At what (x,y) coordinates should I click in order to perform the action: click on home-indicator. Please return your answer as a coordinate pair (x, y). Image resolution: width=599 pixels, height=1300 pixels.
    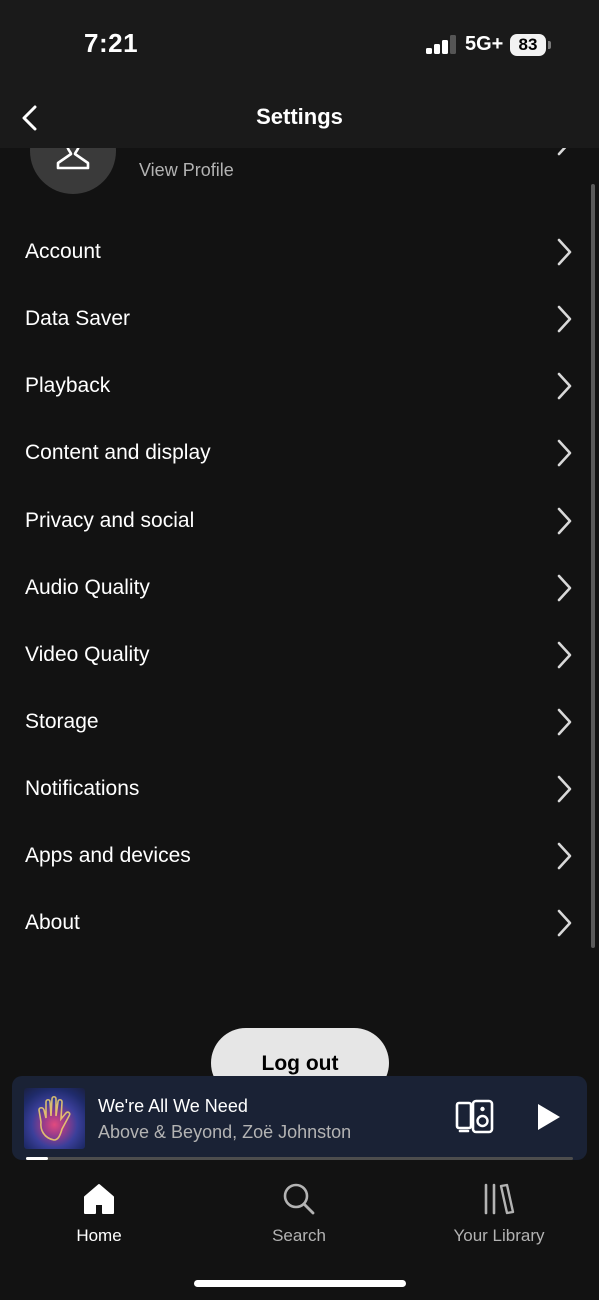
    Looking at the image, I should click on (300, 1283).